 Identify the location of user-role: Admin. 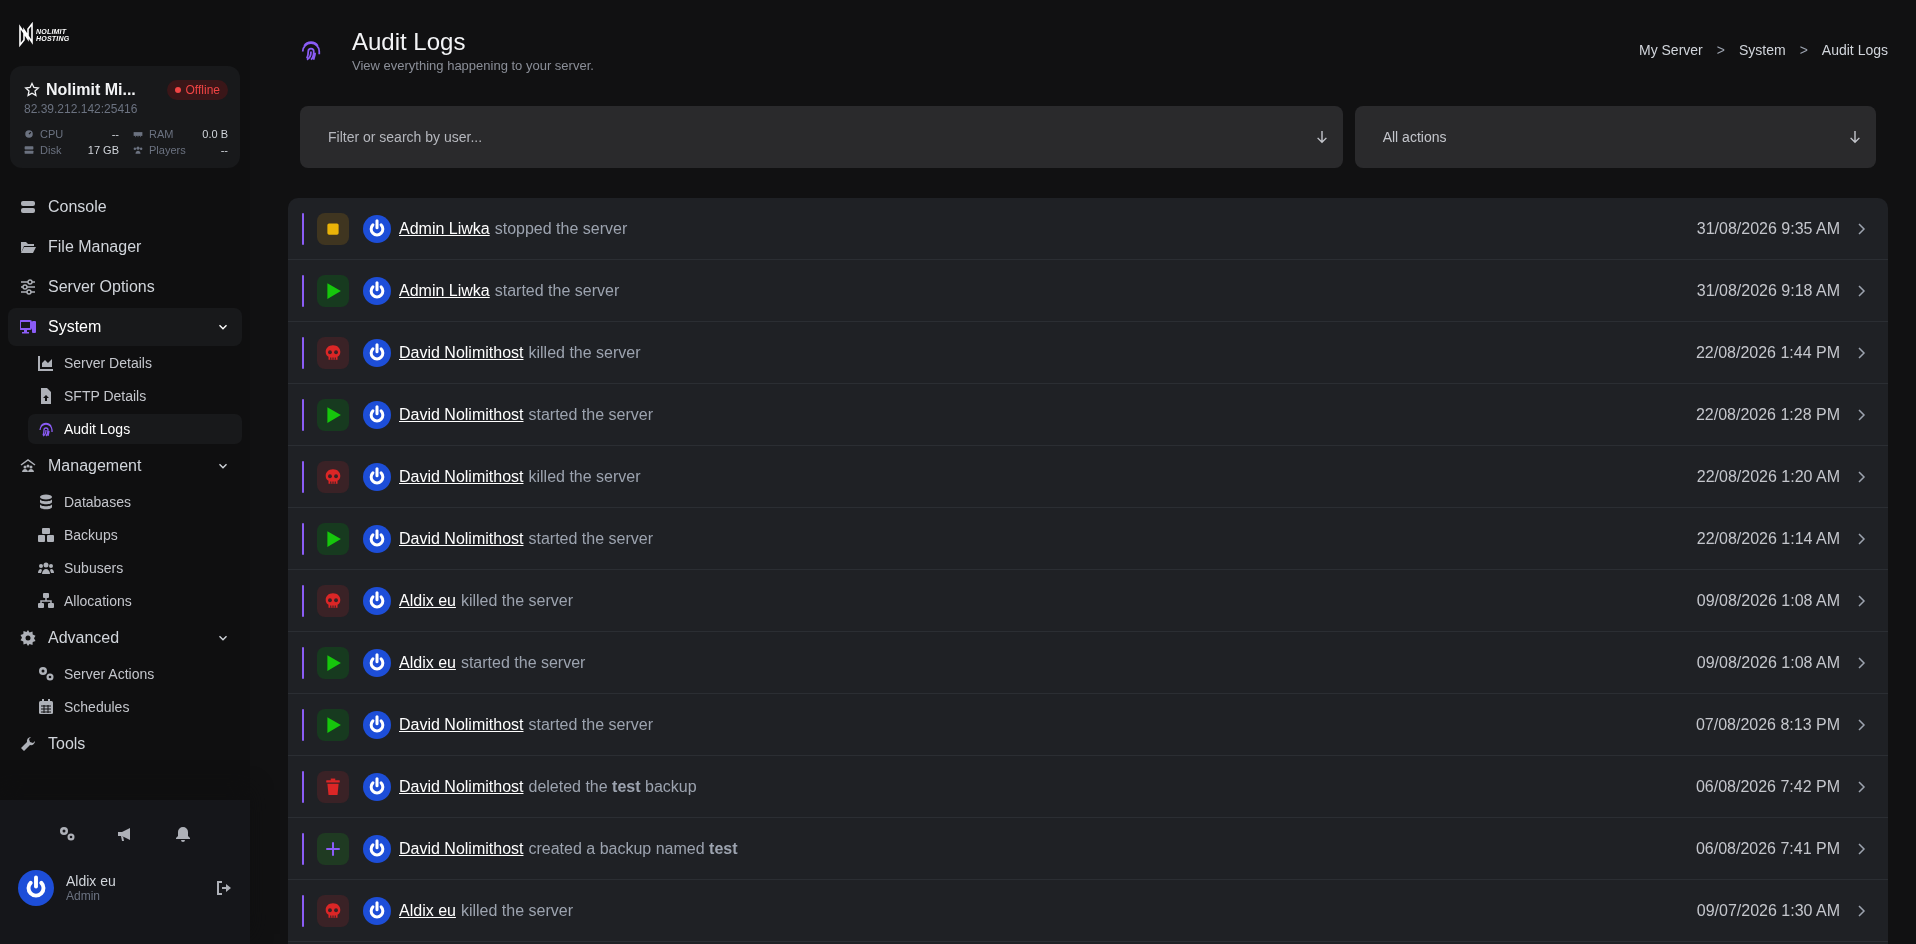
(83, 896).